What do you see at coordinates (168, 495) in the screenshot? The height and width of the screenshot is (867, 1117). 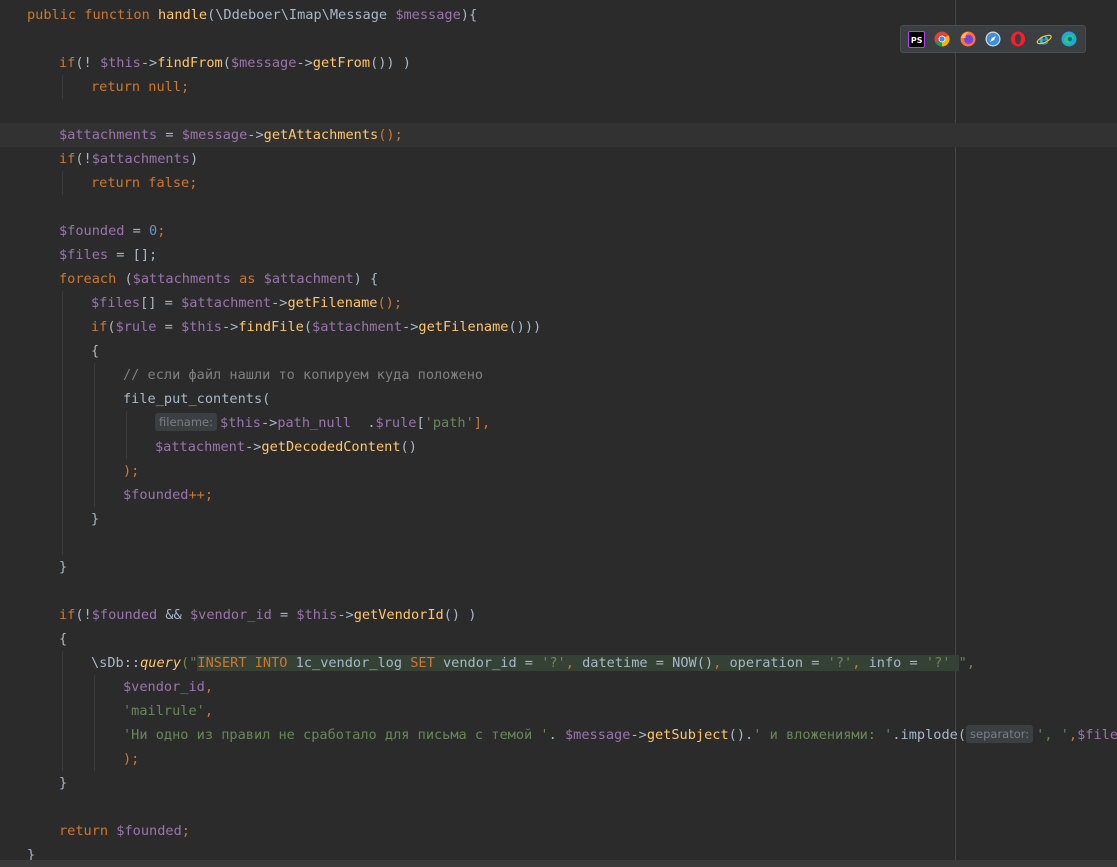 I see `code-text: $founded++;` at bounding box center [168, 495].